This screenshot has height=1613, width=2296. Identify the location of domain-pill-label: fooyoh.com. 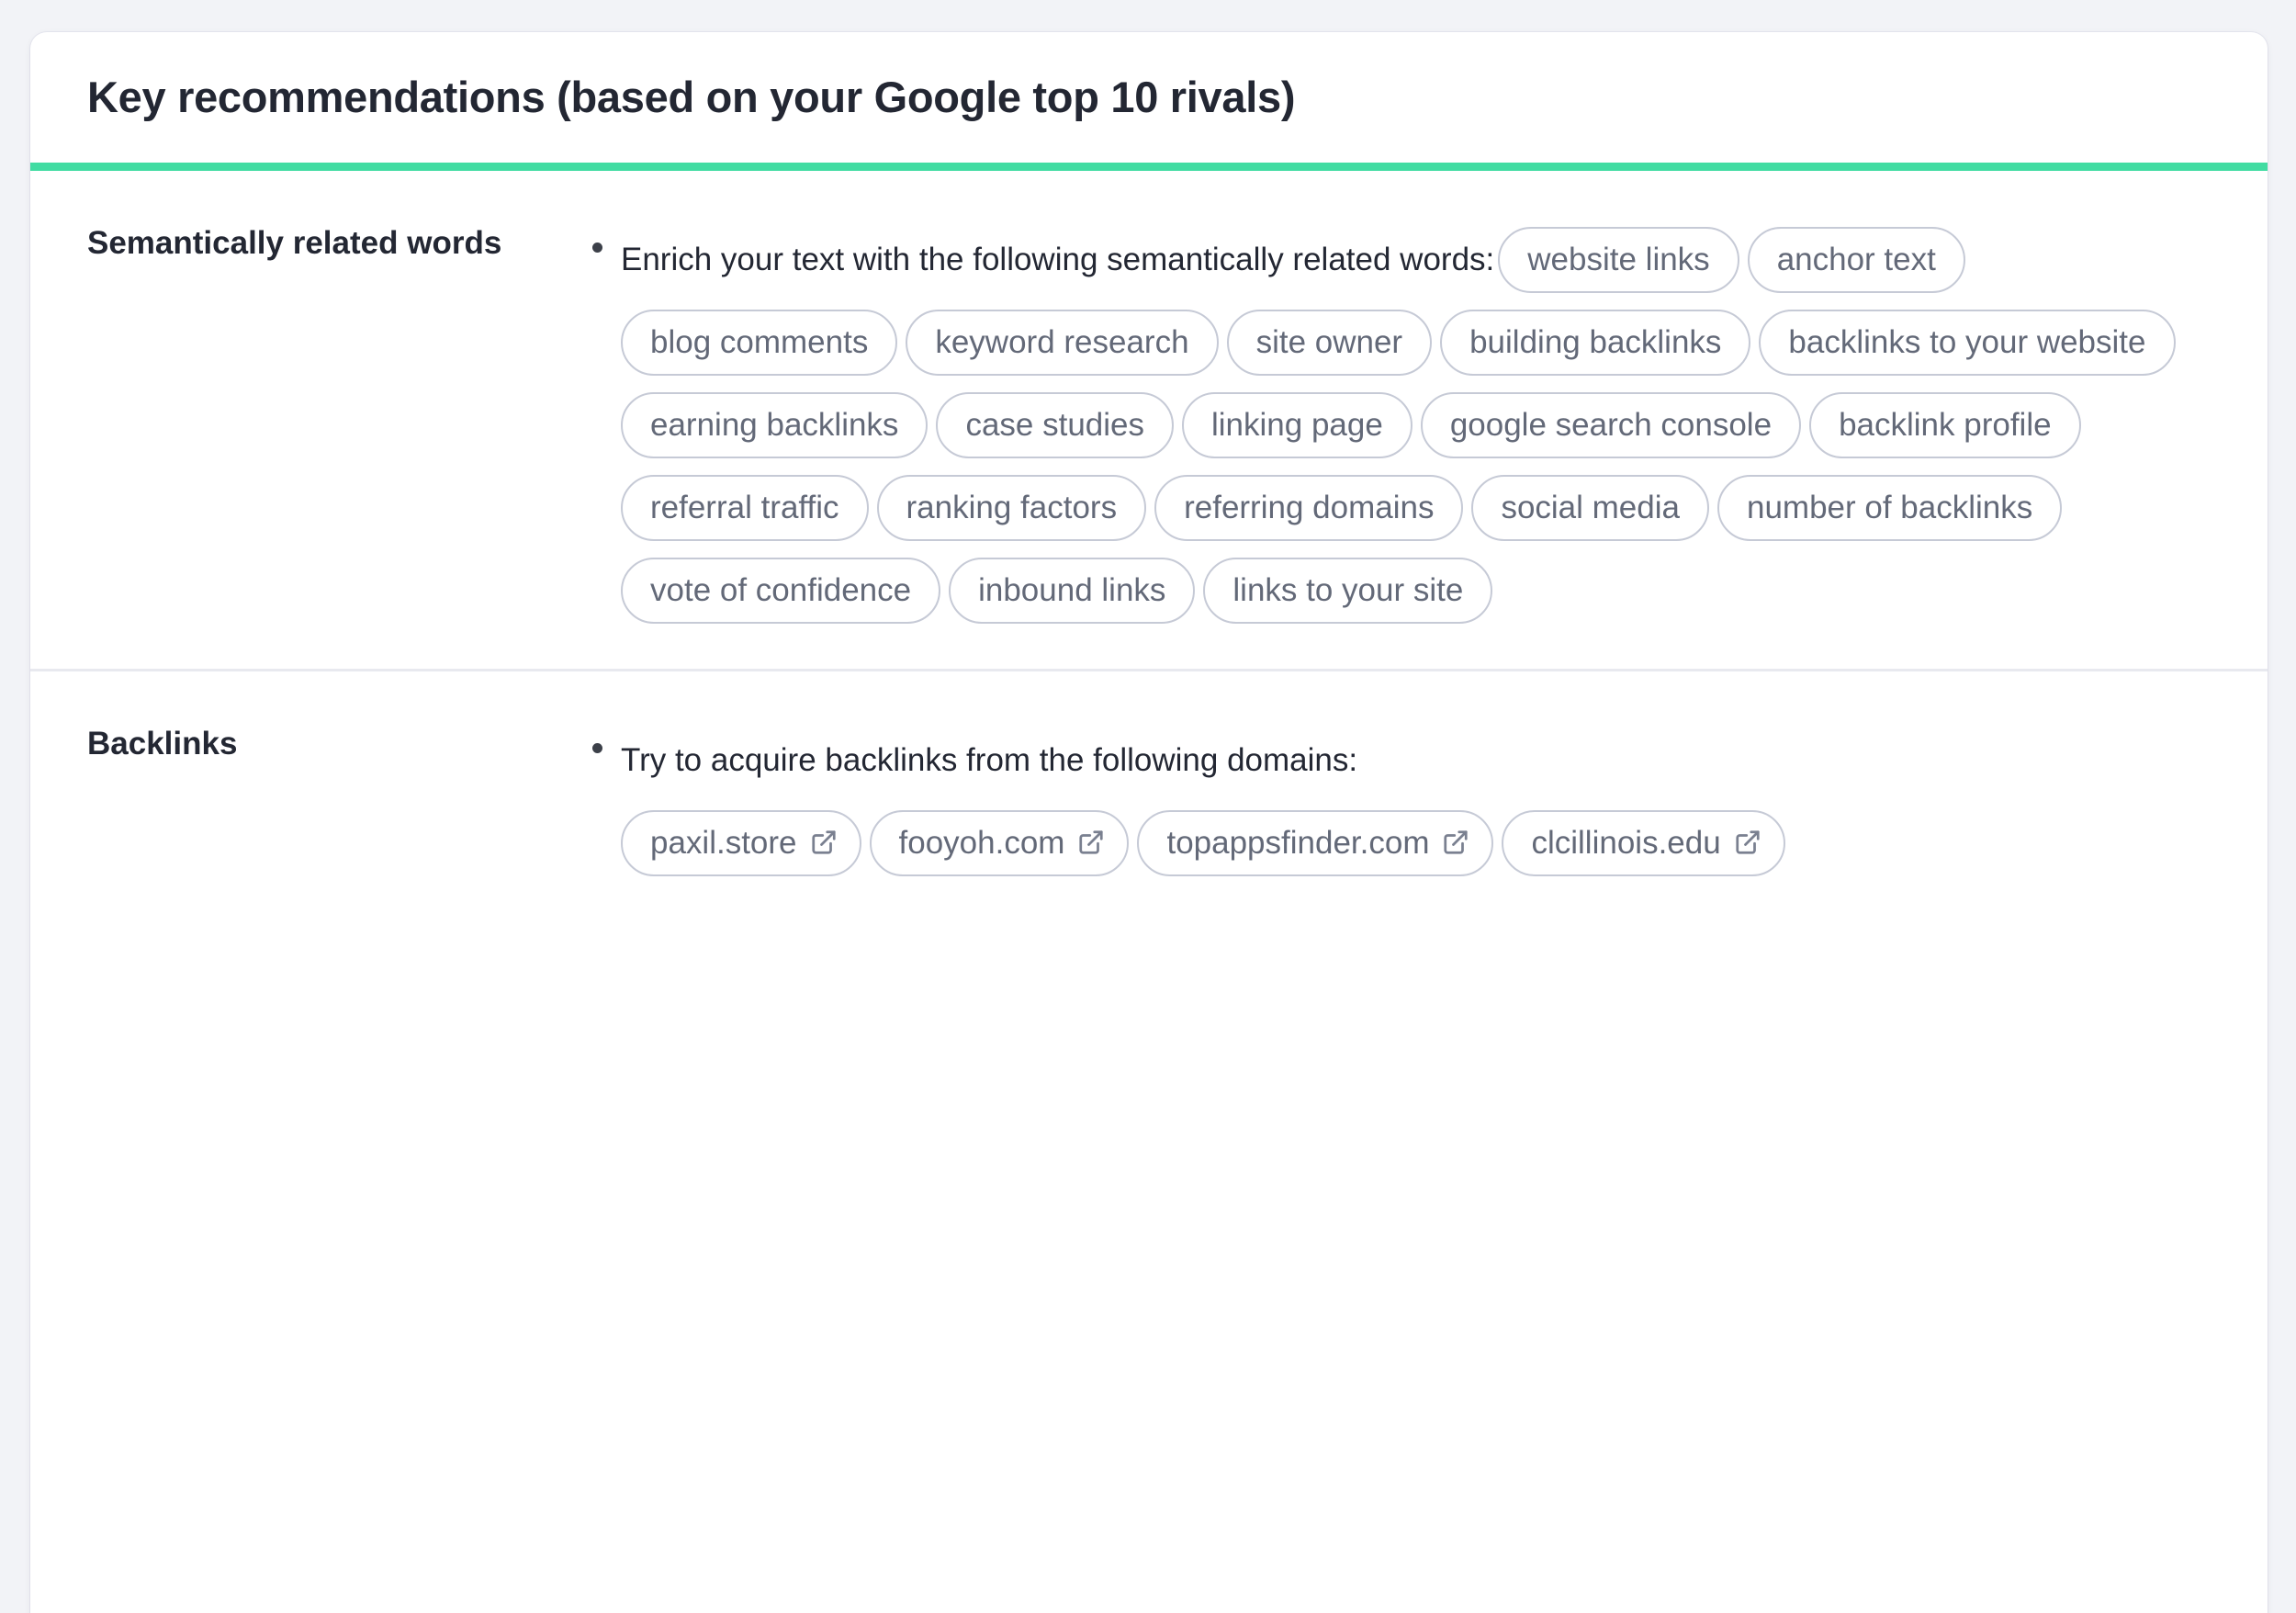
(981, 843).